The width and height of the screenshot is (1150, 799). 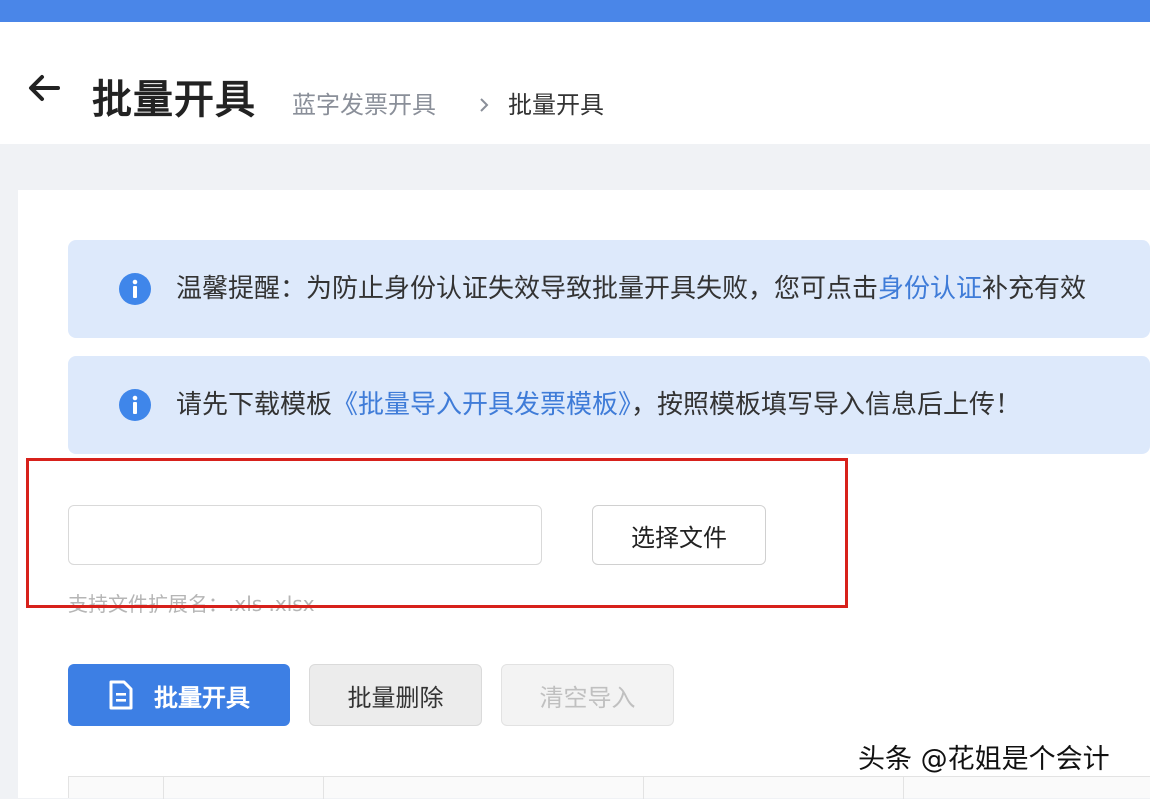 I want to click on chevron-right-icon, so click(x=484, y=105).